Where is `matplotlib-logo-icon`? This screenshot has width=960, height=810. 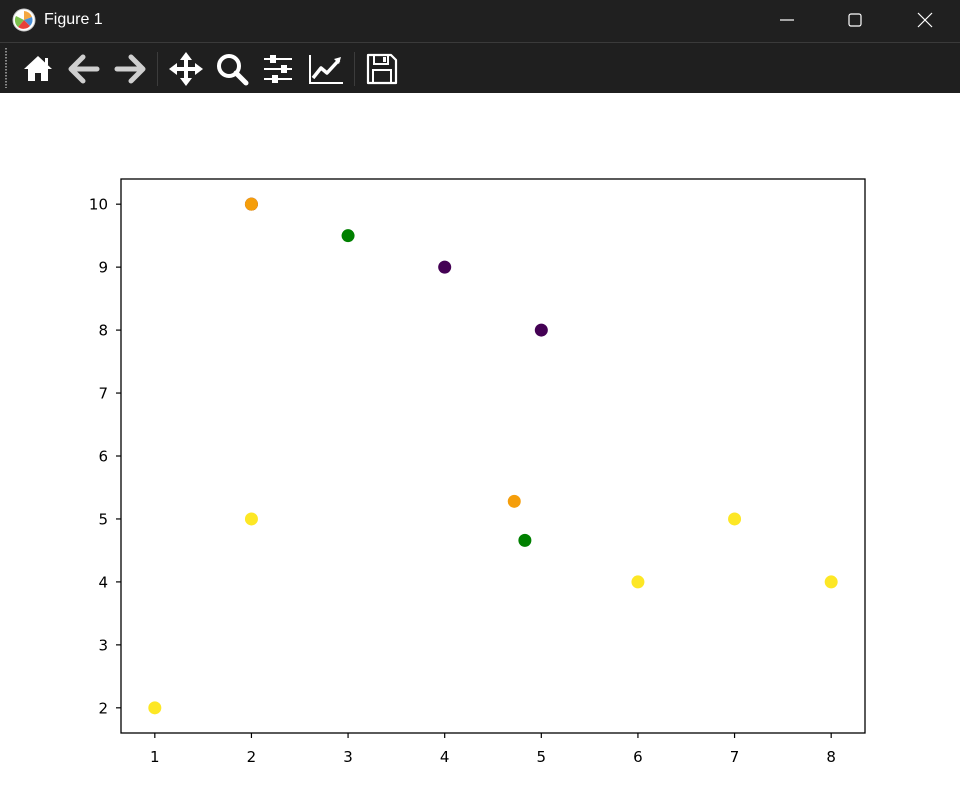 matplotlib-logo-icon is located at coordinates (24, 20).